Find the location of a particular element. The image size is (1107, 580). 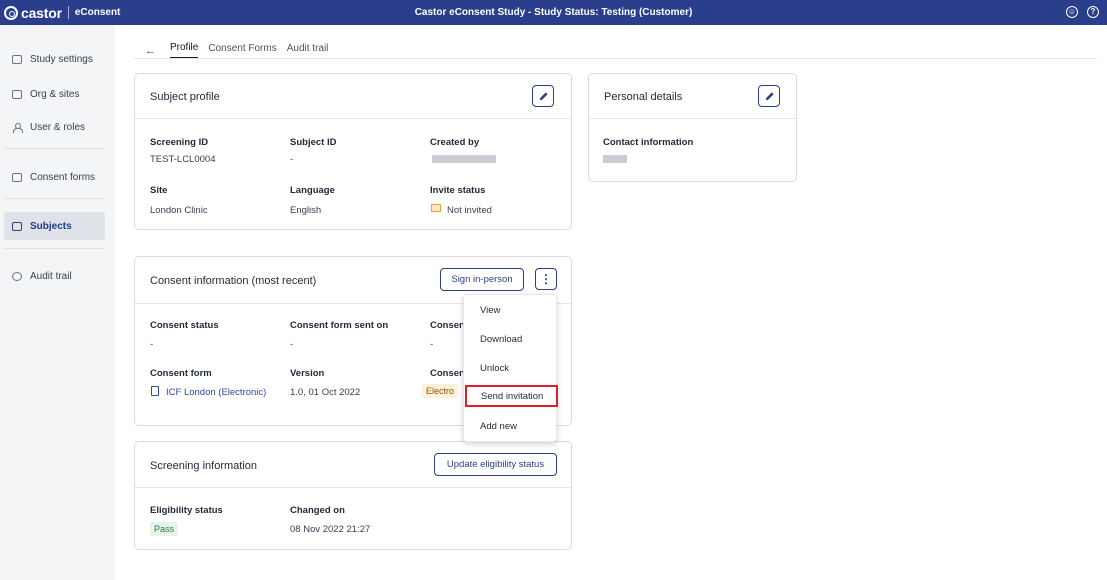

invite-status-value: Not invited is located at coordinates (469, 210).